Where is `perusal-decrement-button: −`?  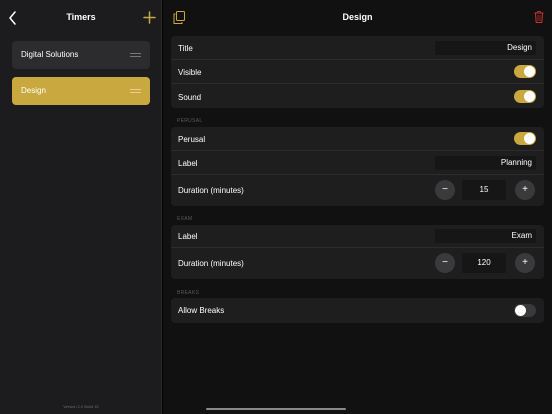 perusal-decrement-button: − is located at coordinates (445, 190).